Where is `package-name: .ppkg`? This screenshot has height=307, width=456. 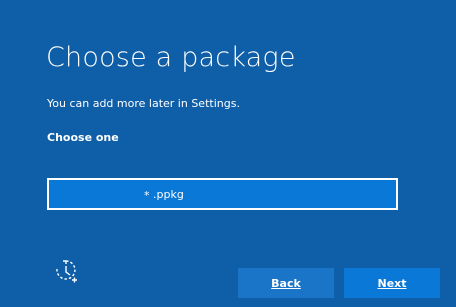 package-name: .ppkg is located at coordinates (168, 194).